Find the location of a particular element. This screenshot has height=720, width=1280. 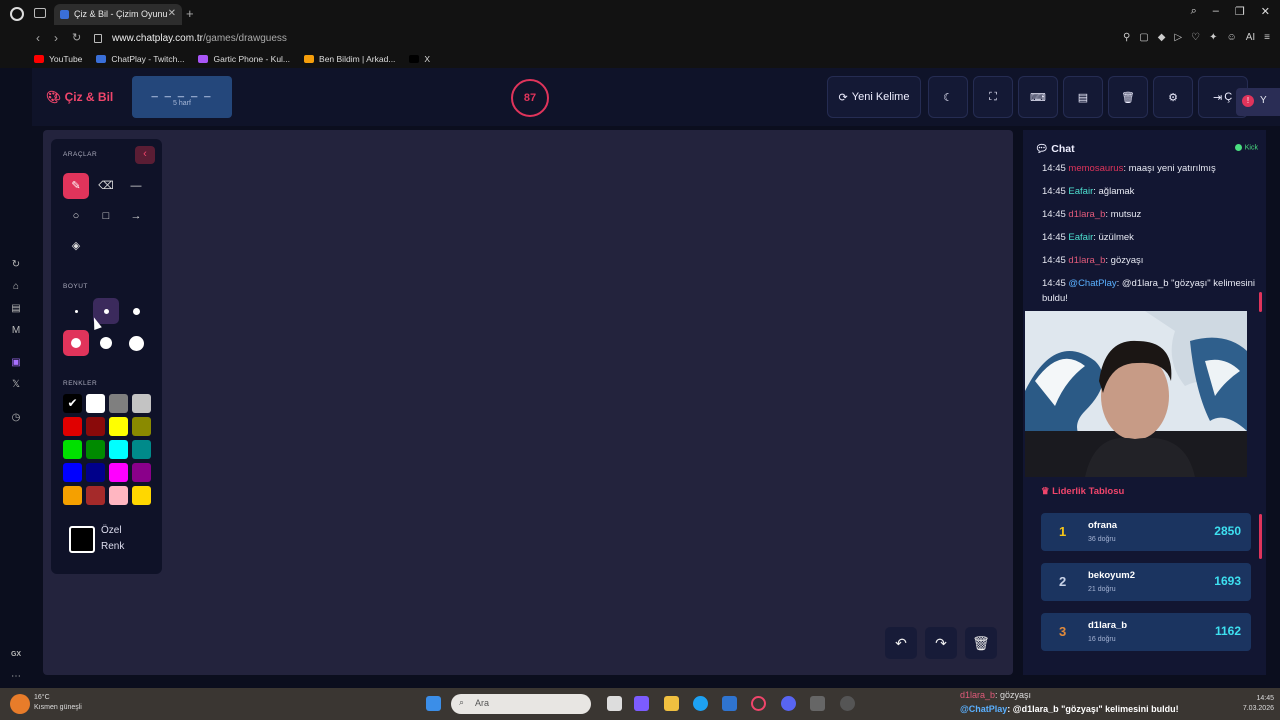

trash-button: 🗑︎ is located at coordinates (1128, 97).